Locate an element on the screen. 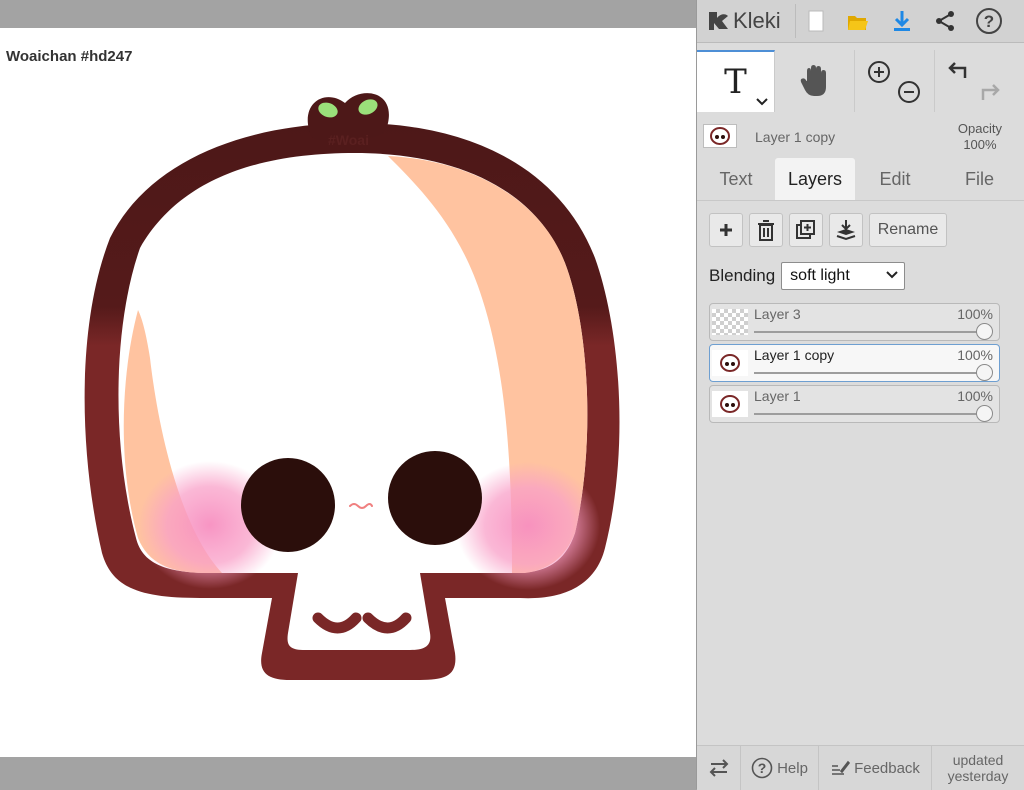 The height and width of the screenshot is (790, 1024). zoom-out-icon is located at coordinates (909, 92).